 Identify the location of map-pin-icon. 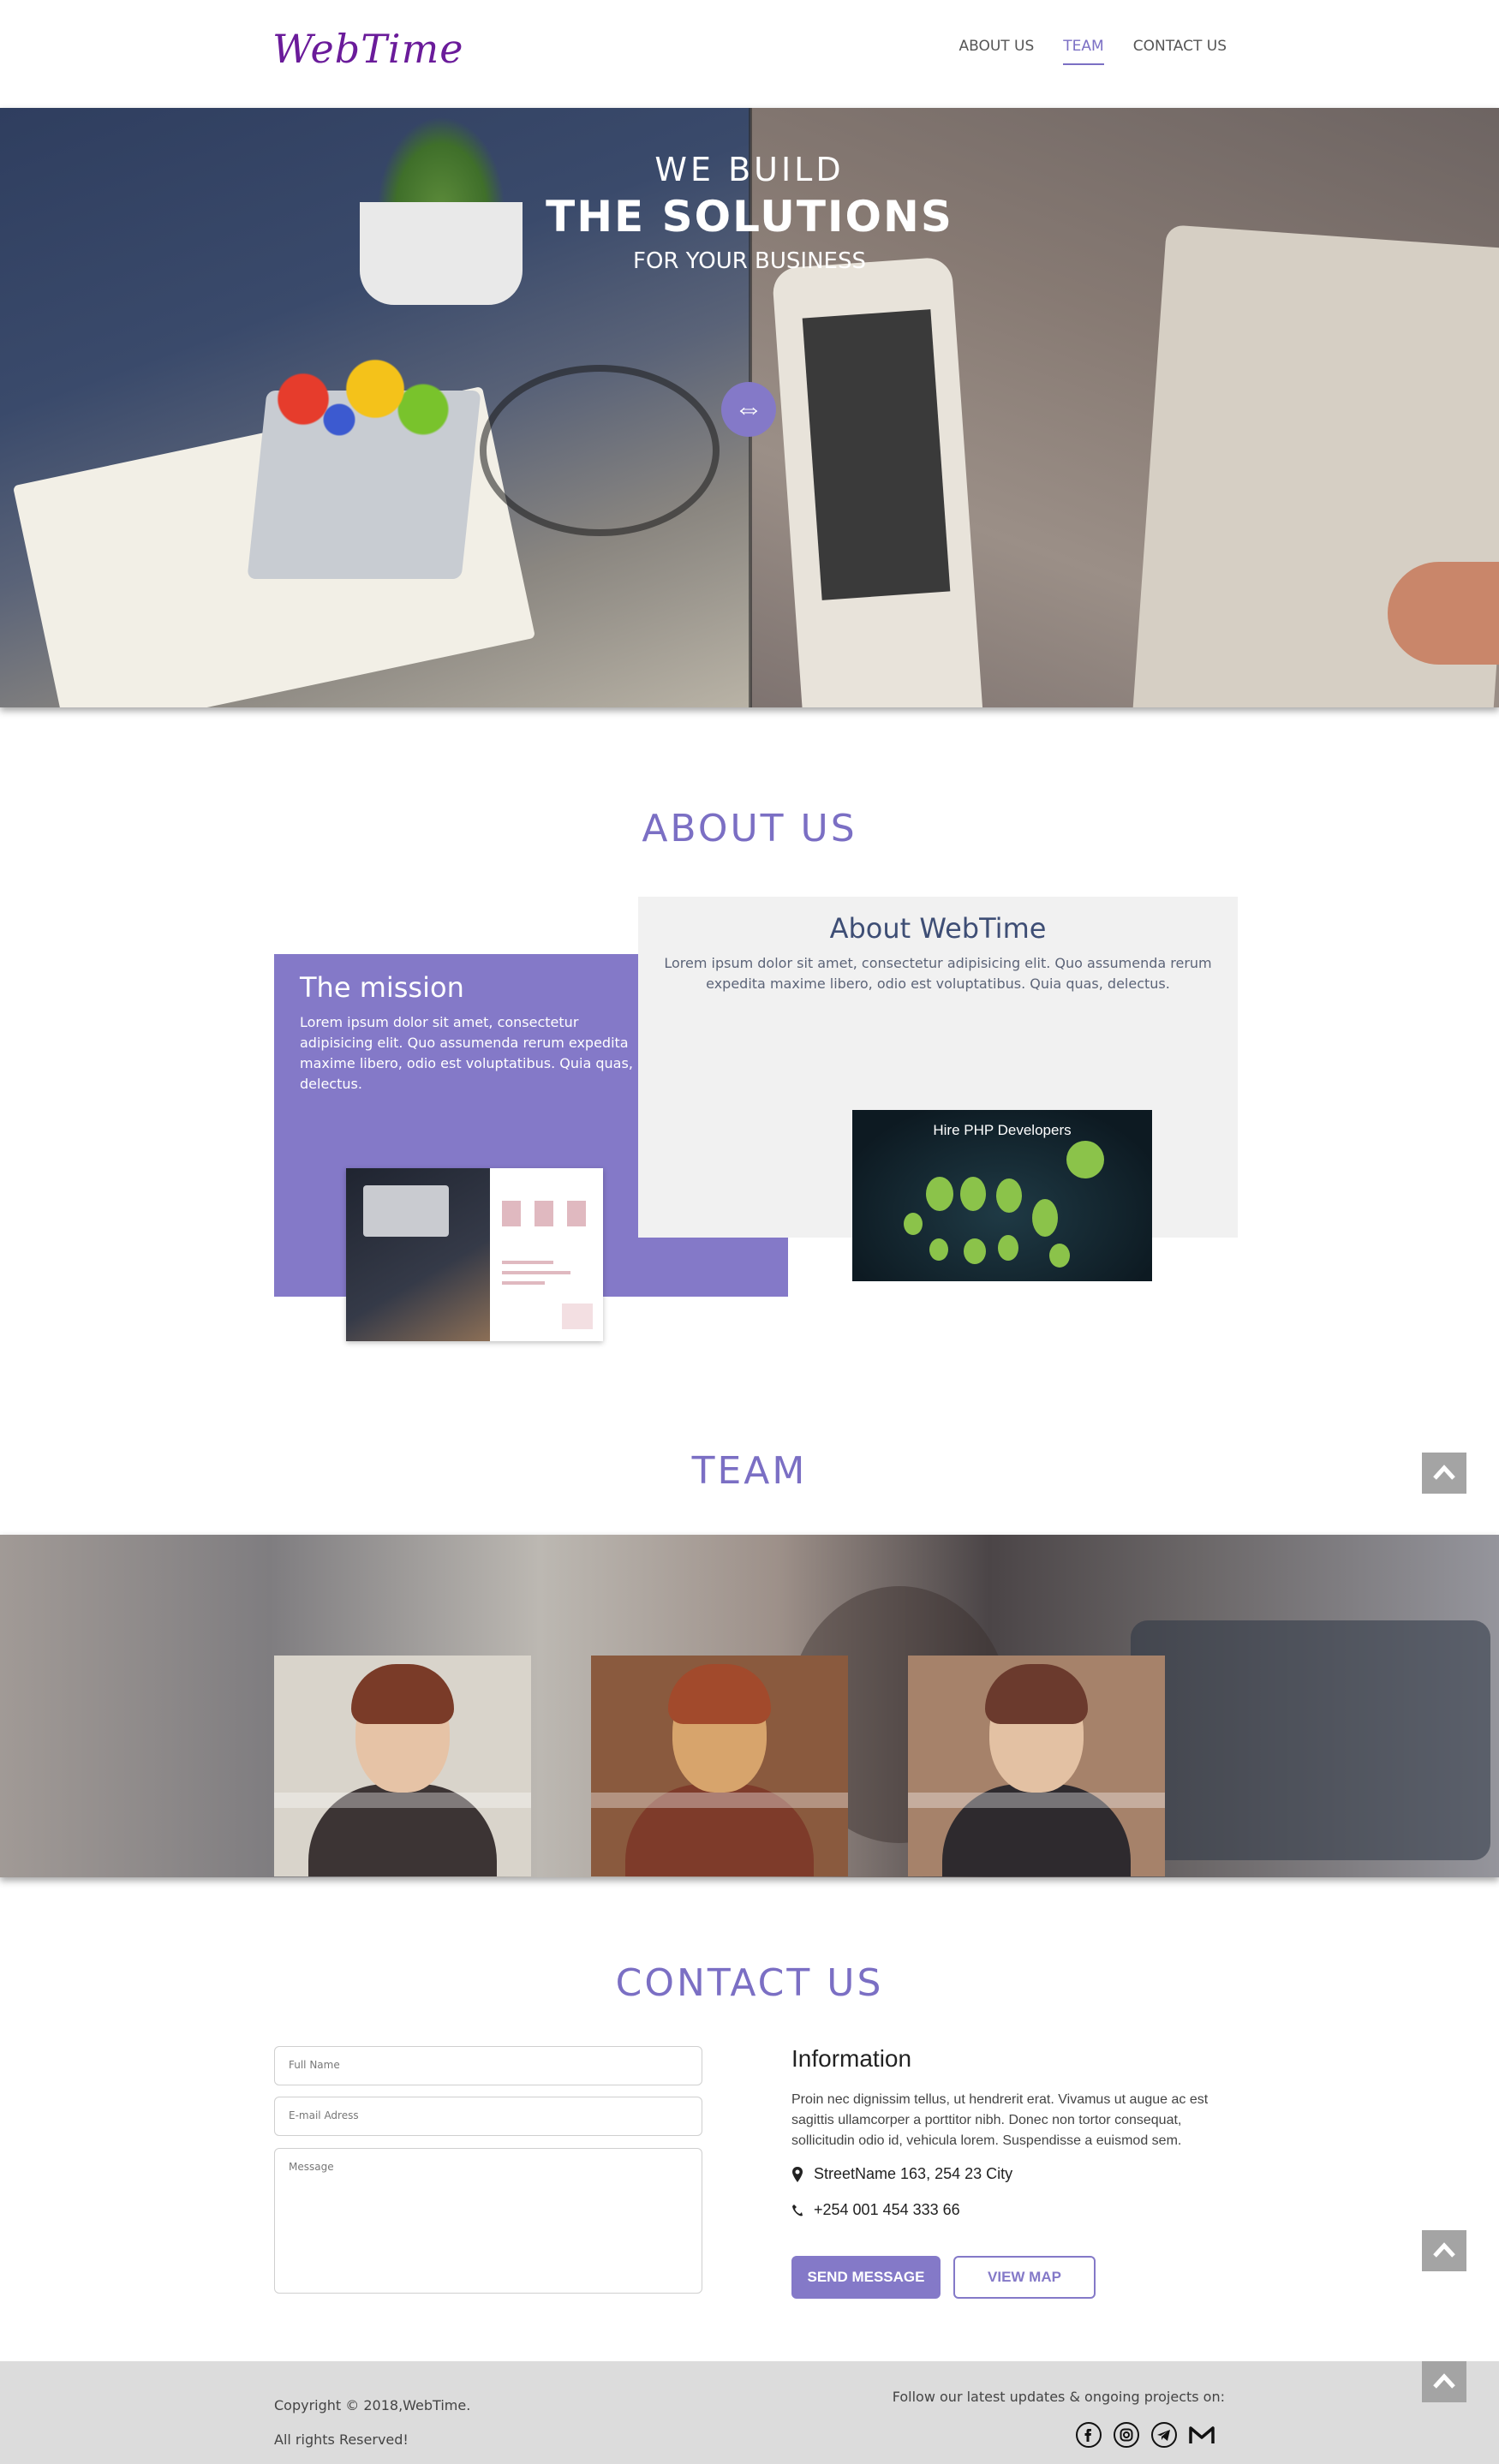
(797, 2174).